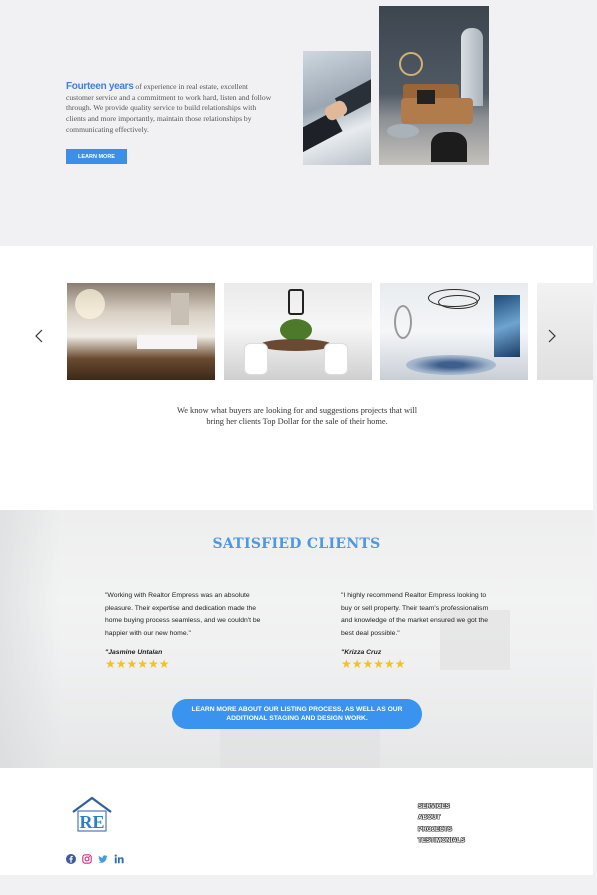  I want to click on facebook-icon, so click(71, 859).